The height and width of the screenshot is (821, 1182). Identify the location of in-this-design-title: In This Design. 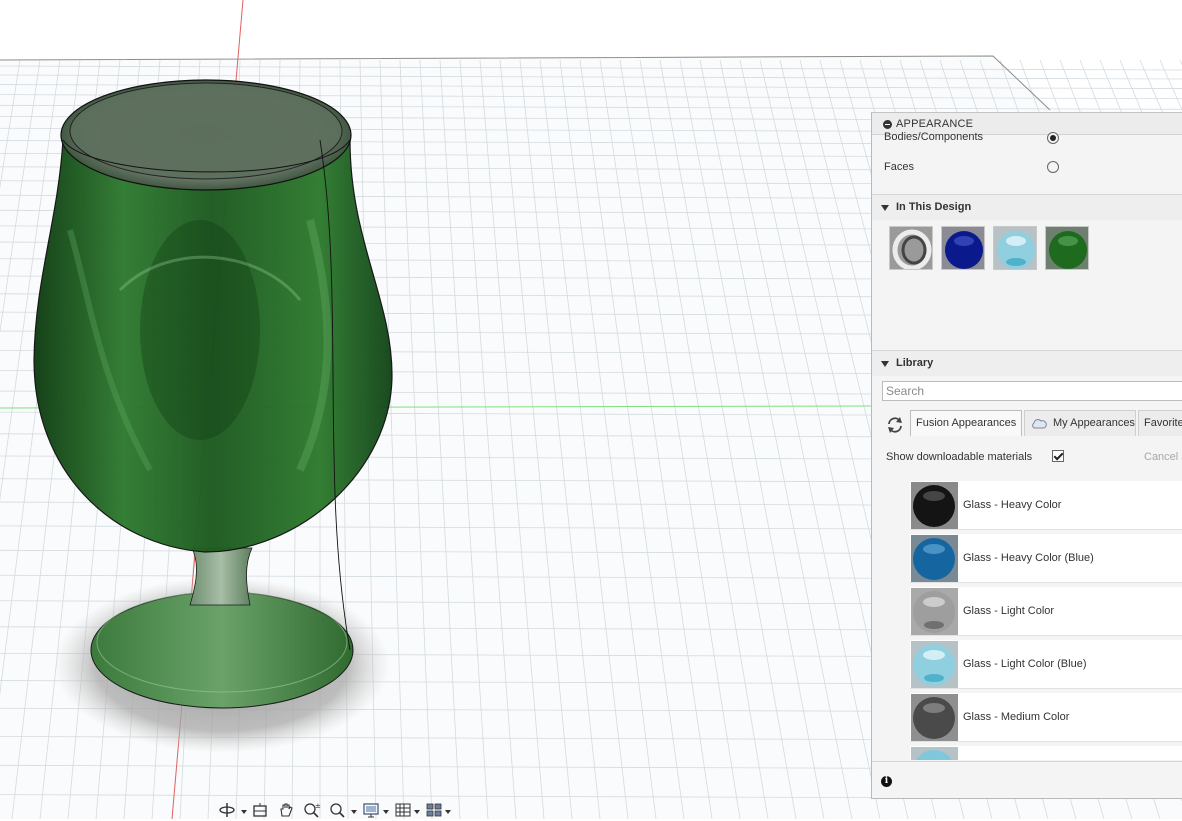
(934, 207).